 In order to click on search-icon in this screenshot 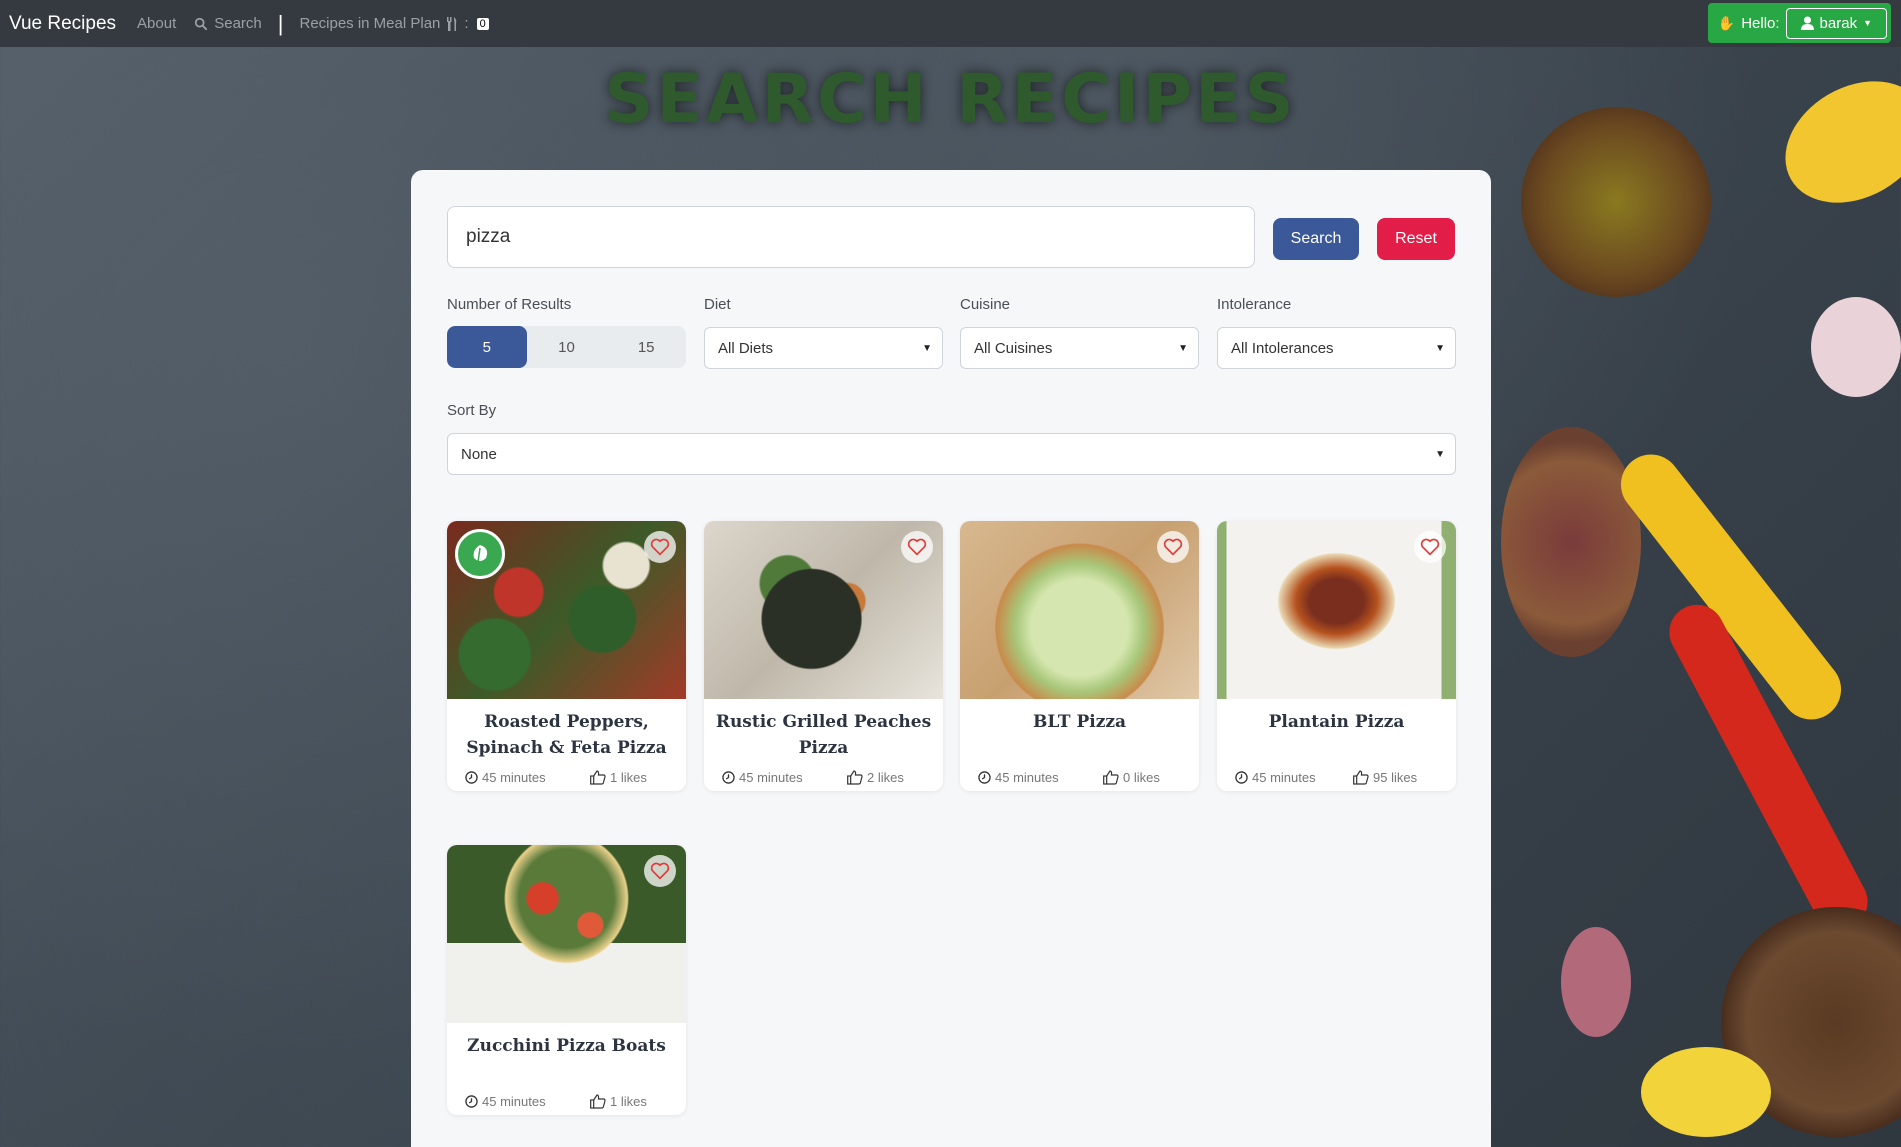, I will do `click(201, 23)`.